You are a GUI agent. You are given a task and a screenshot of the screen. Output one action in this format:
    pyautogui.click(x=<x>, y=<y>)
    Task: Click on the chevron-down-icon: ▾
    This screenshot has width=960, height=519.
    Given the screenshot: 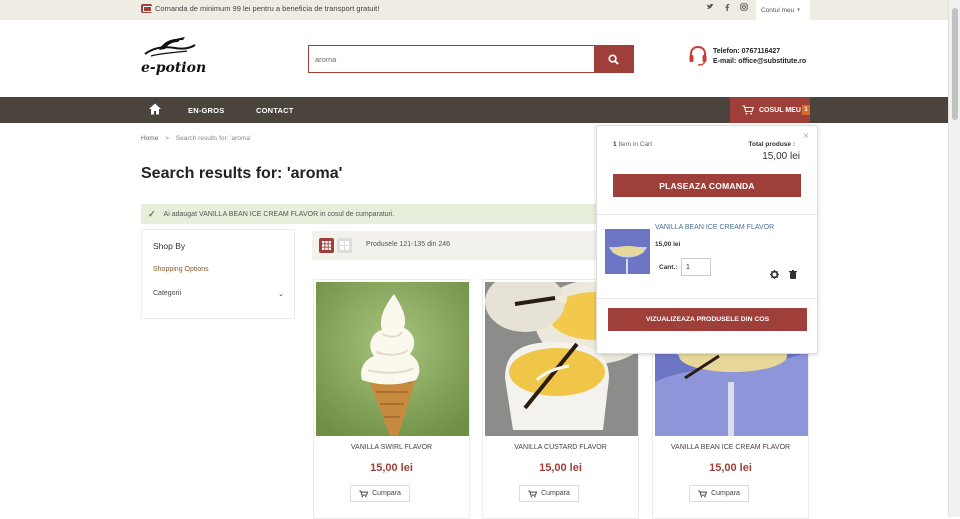 What is the action you would take?
    pyautogui.click(x=798, y=10)
    